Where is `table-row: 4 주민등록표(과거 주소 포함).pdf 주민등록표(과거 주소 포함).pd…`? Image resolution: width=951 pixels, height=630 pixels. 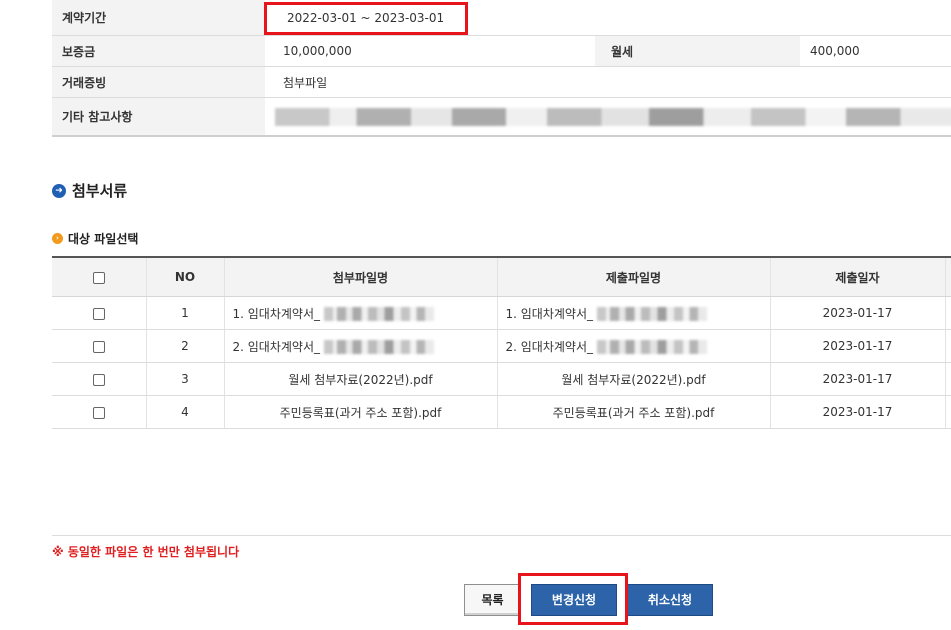
table-row: 4 주민등록표(과거 주소 포함).pdf 주민등록표(과거 주소 포함).pd… is located at coordinates (501, 412).